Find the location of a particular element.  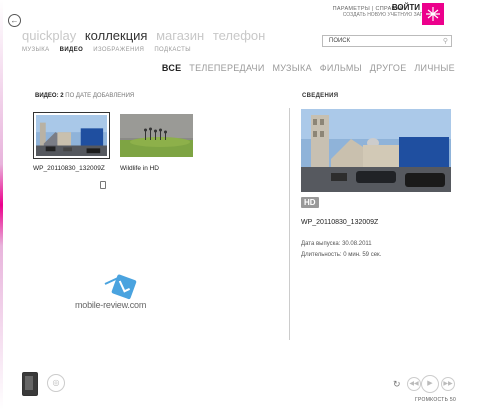

nav-phone: телефон is located at coordinates (239, 35).